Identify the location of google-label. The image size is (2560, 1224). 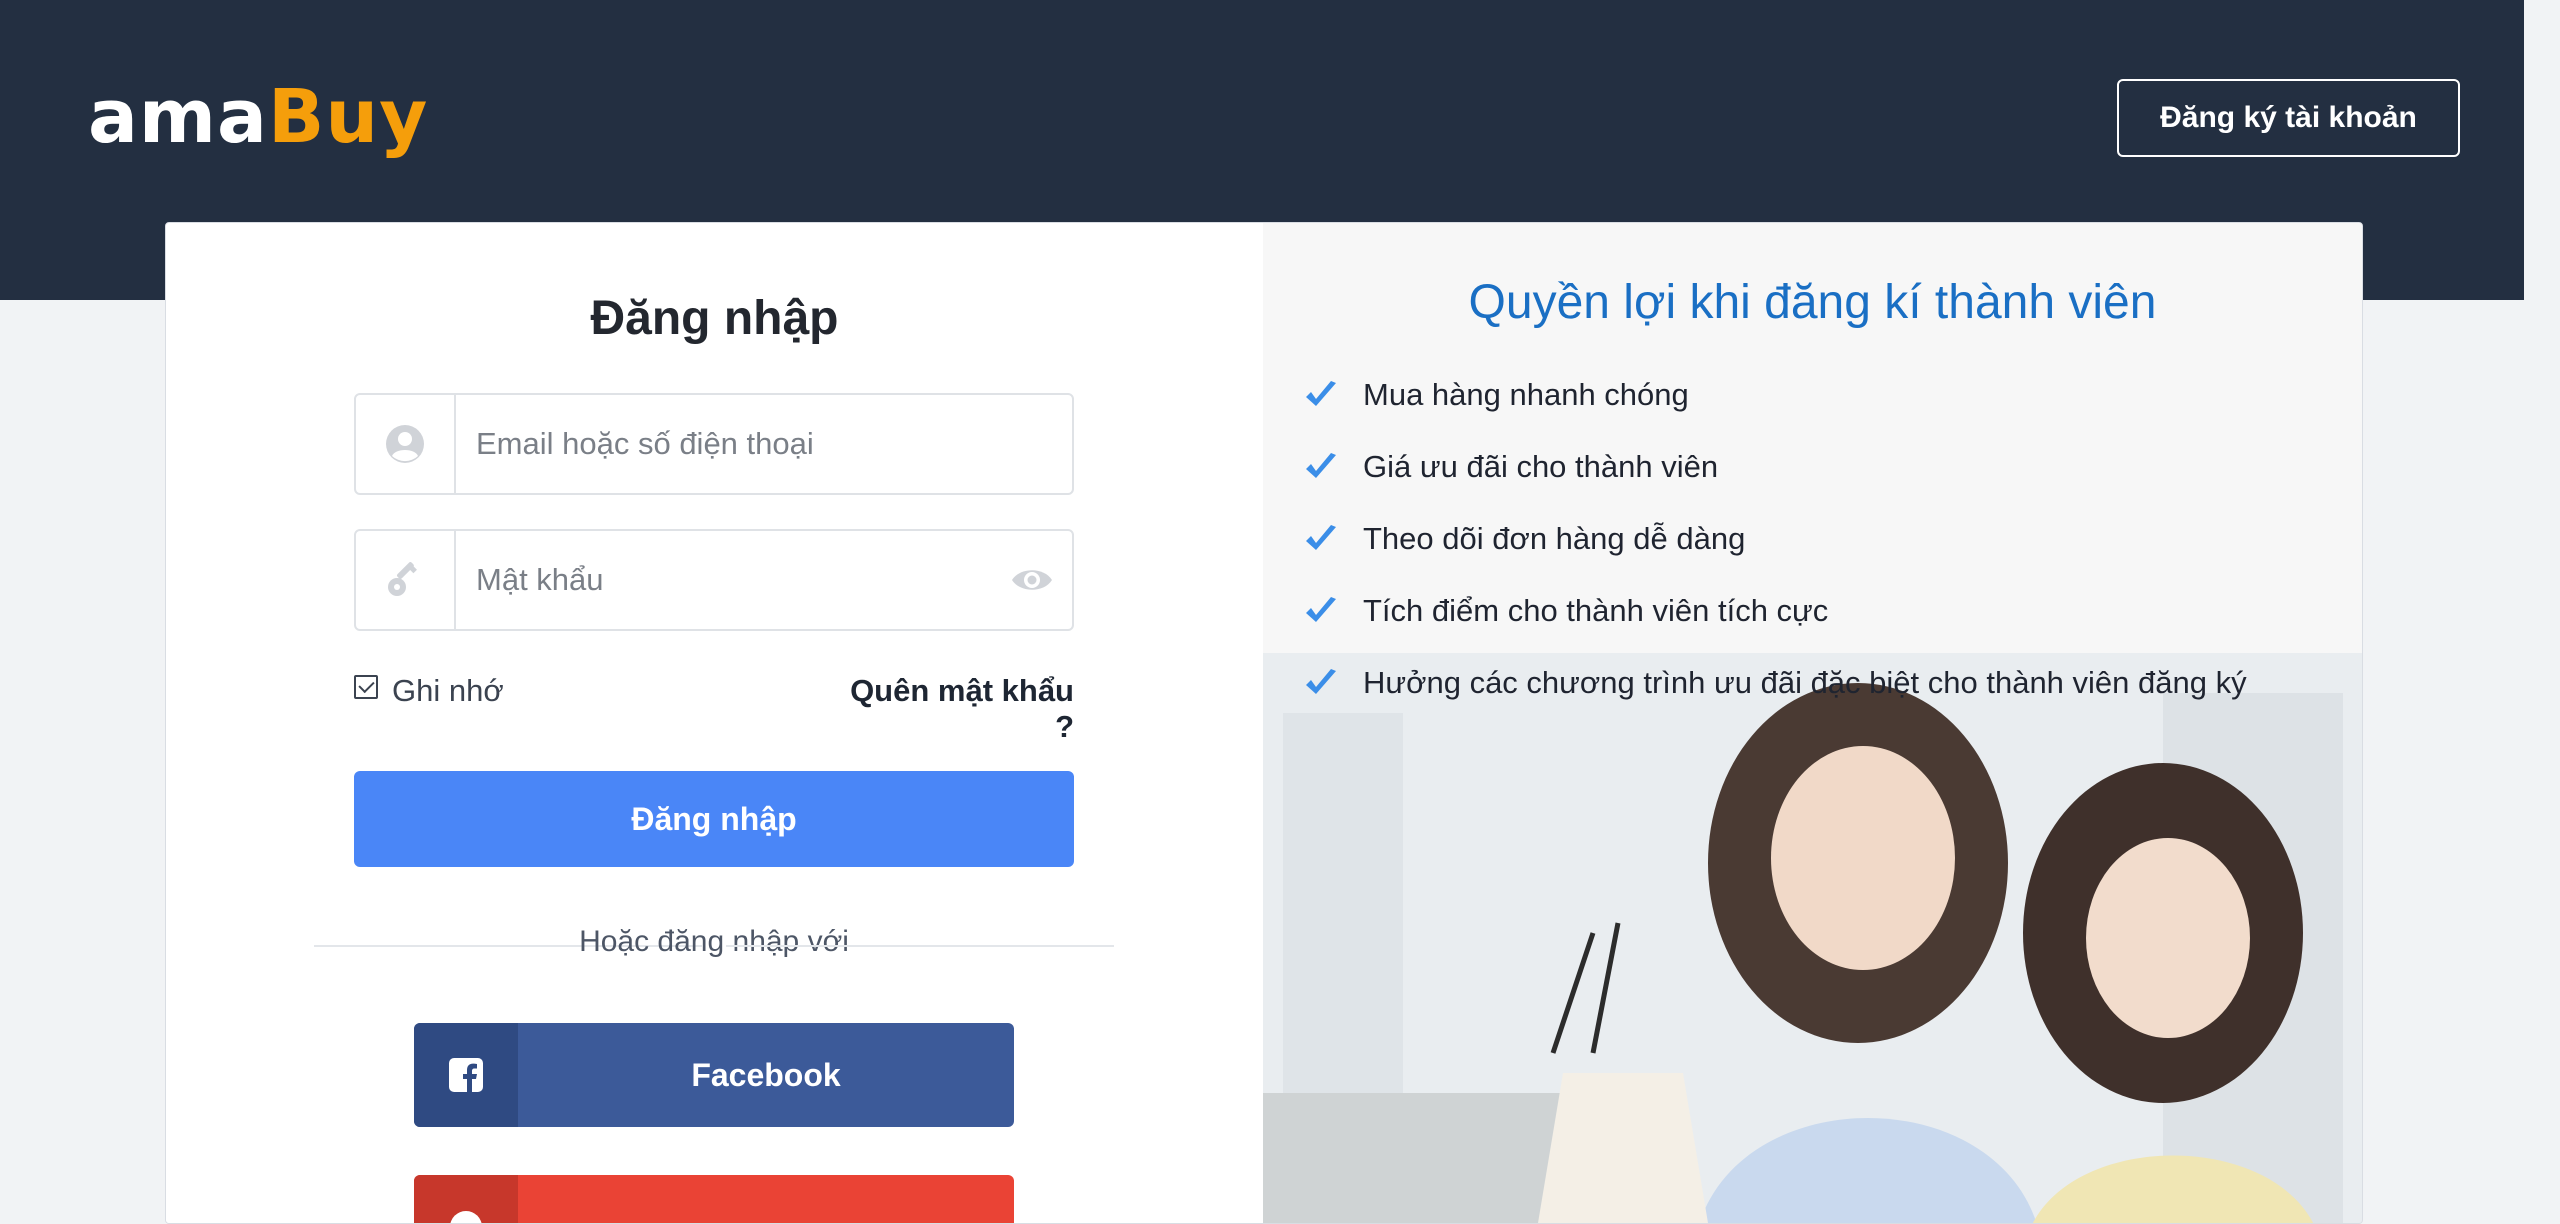
(766, 1199).